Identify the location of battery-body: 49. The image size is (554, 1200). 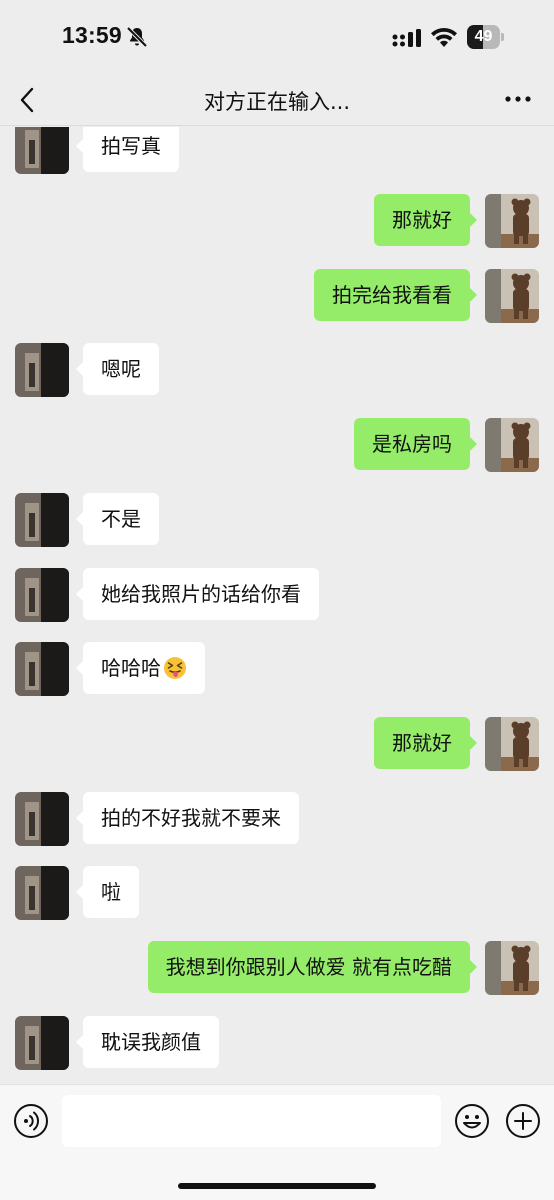
(483, 37).